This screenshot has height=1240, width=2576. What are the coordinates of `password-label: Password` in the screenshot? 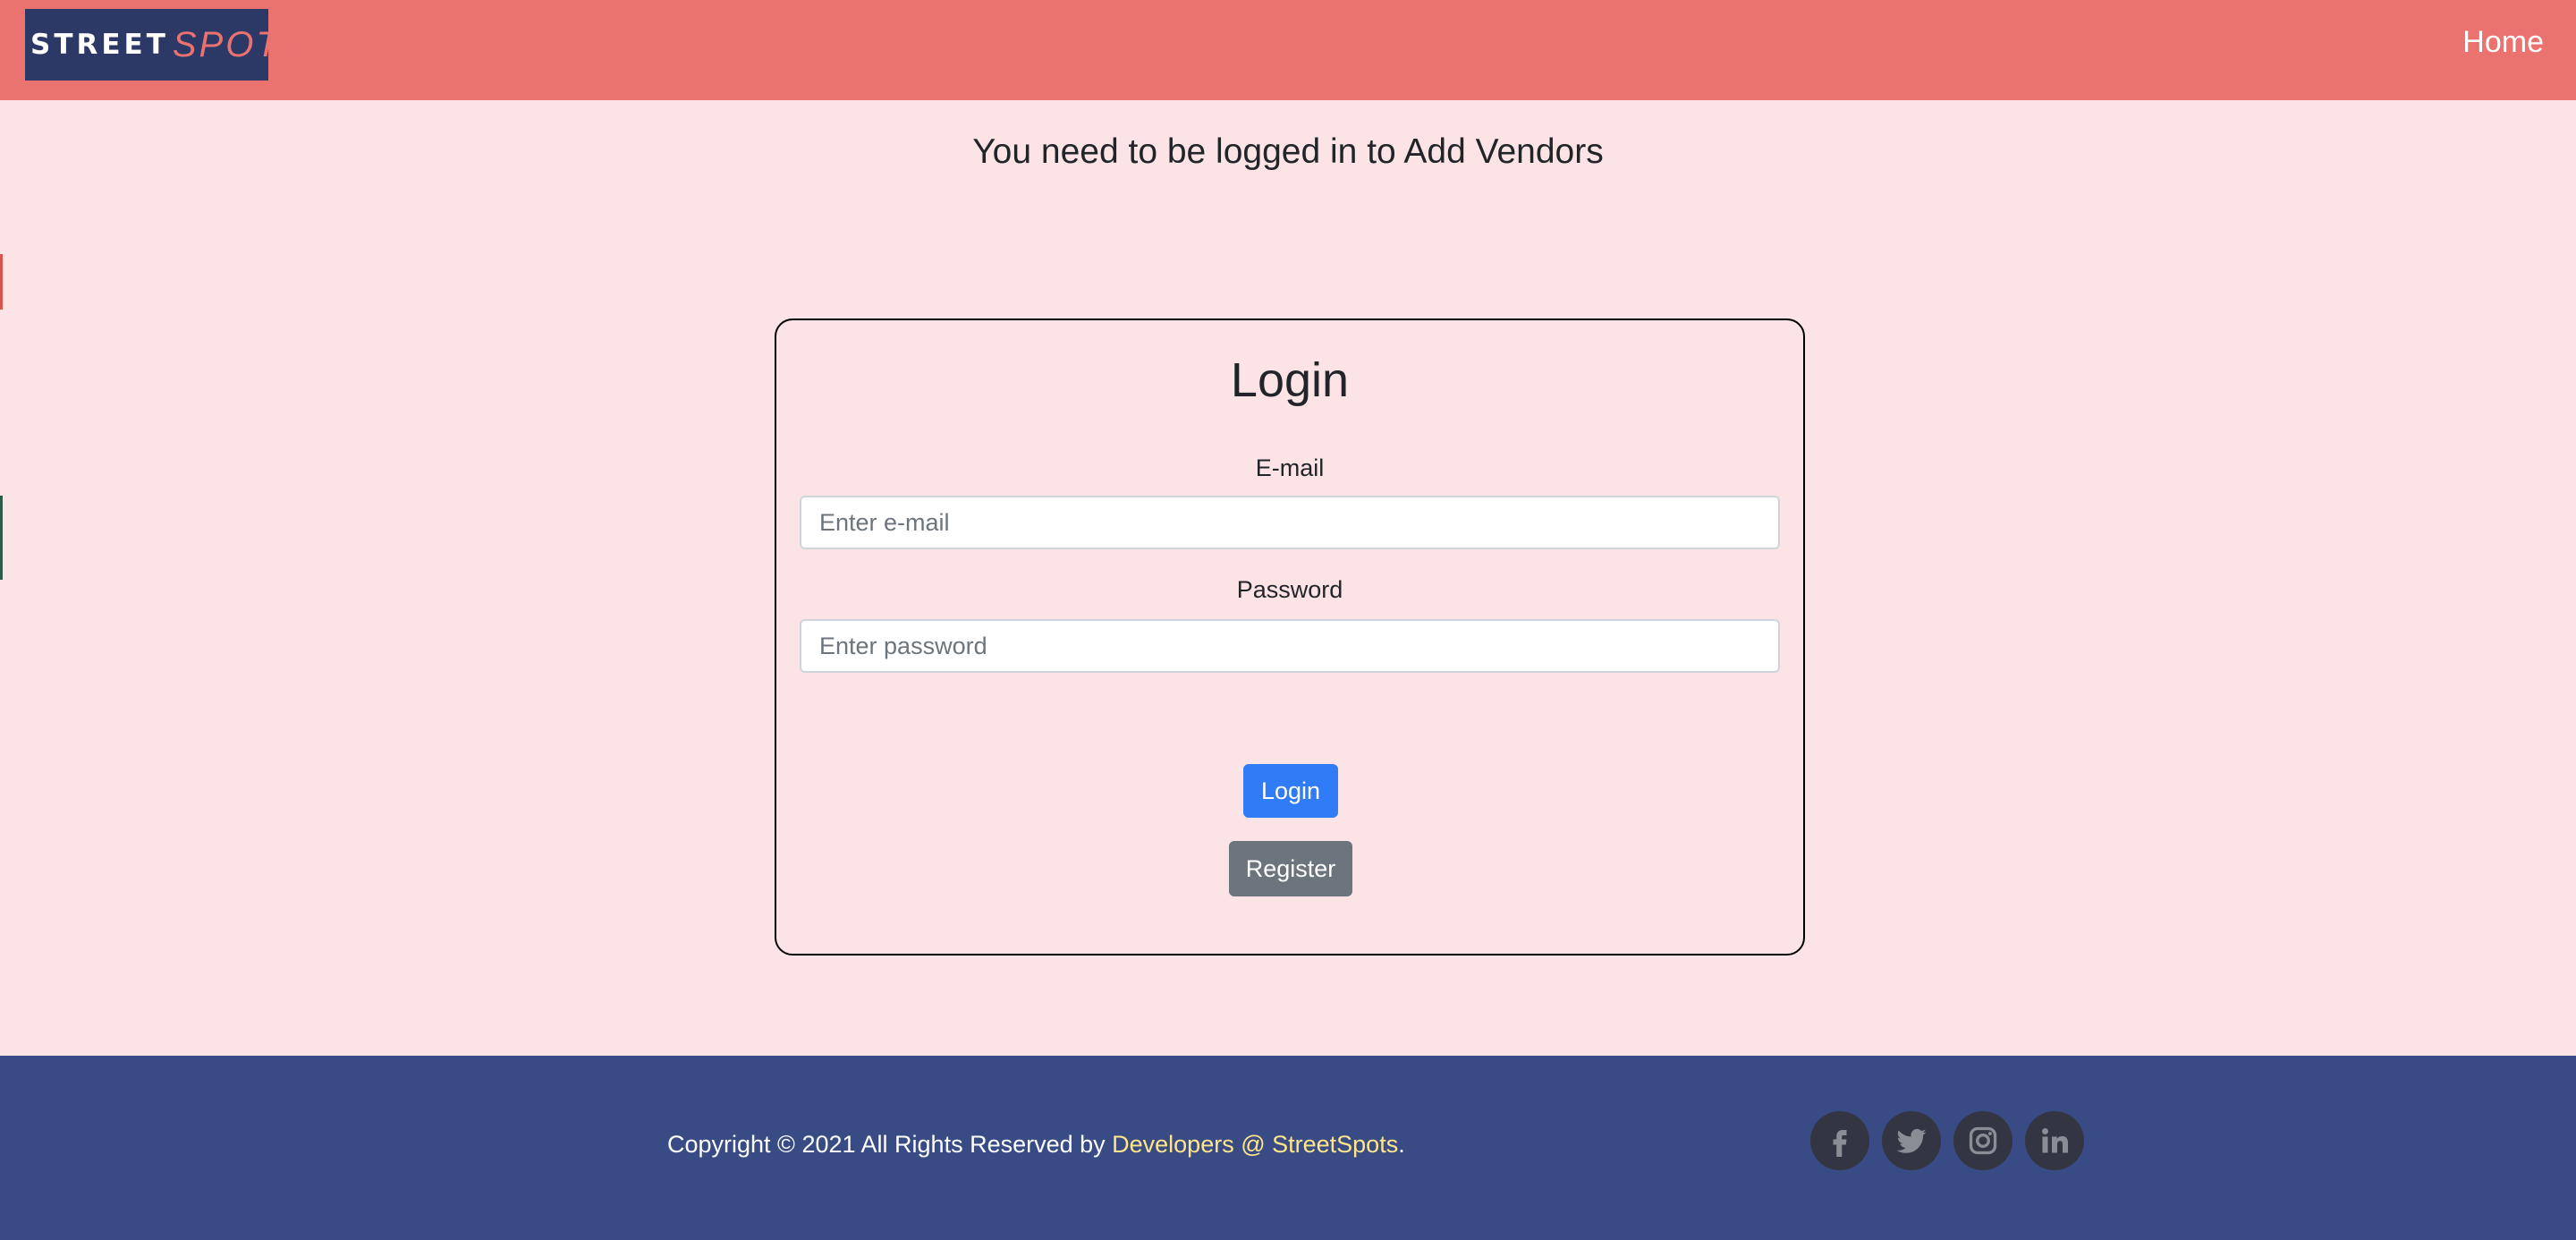 It's located at (1289, 589).